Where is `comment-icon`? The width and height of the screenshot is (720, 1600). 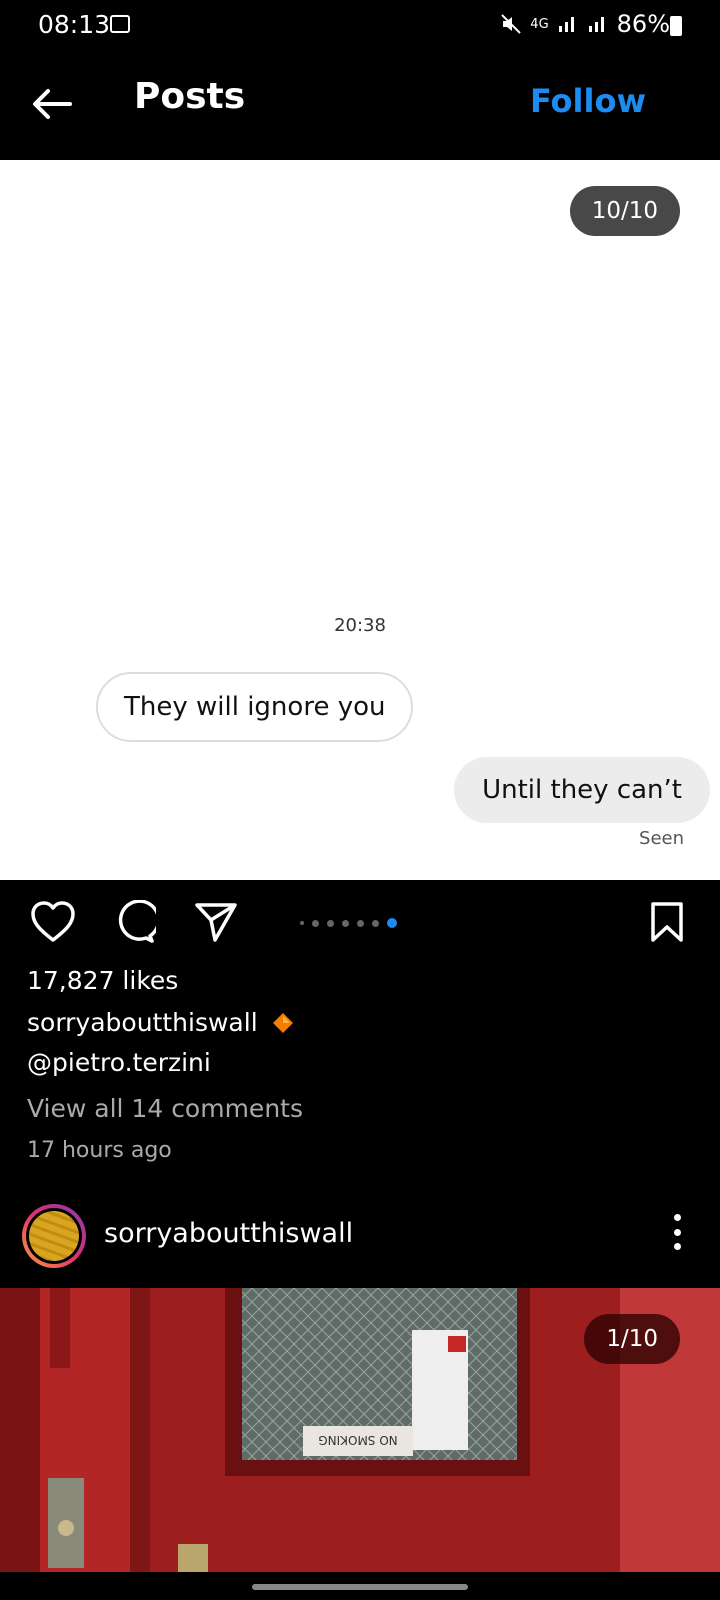
comment-icon is located at coordinates (134, 922).